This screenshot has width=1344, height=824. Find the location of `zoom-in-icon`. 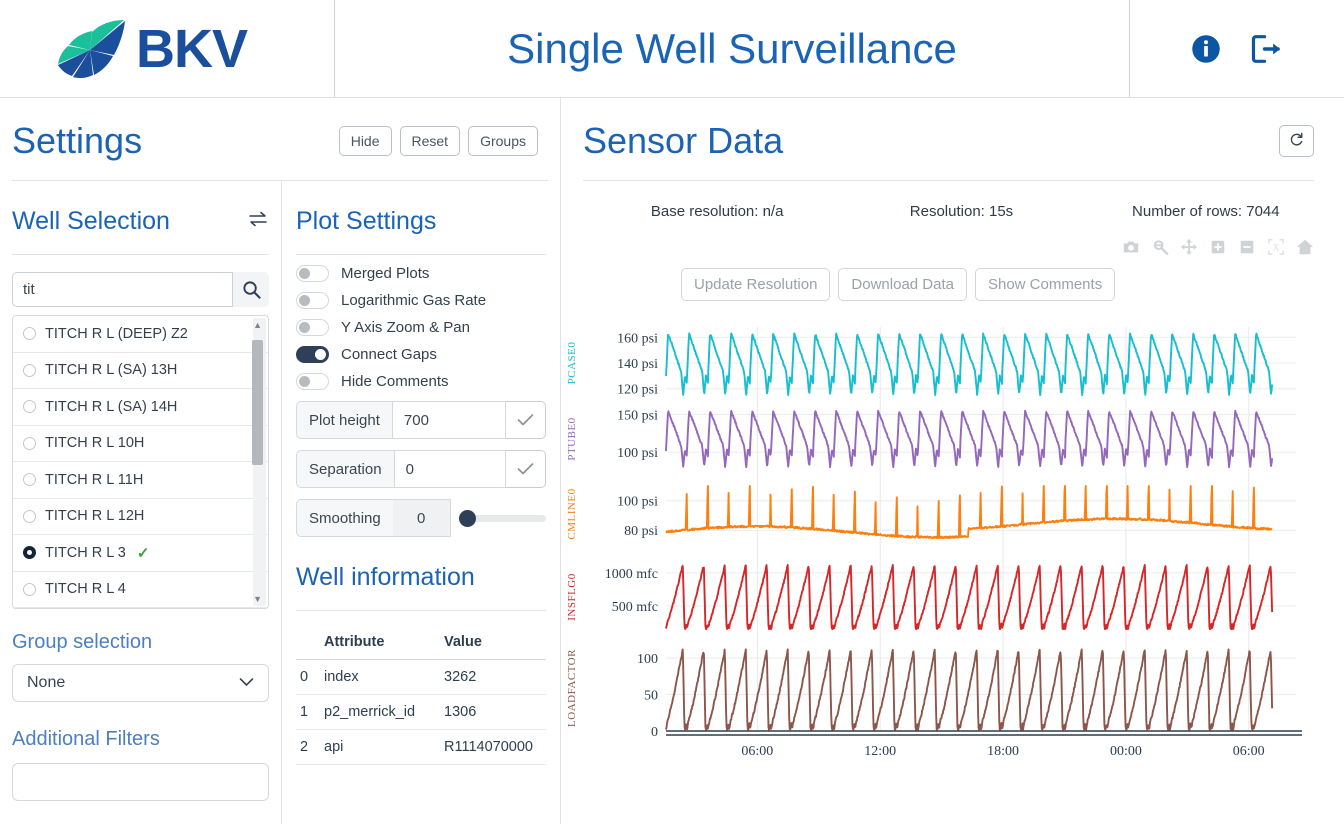

zoom-in-icon is located at coordinates (1218, 247).